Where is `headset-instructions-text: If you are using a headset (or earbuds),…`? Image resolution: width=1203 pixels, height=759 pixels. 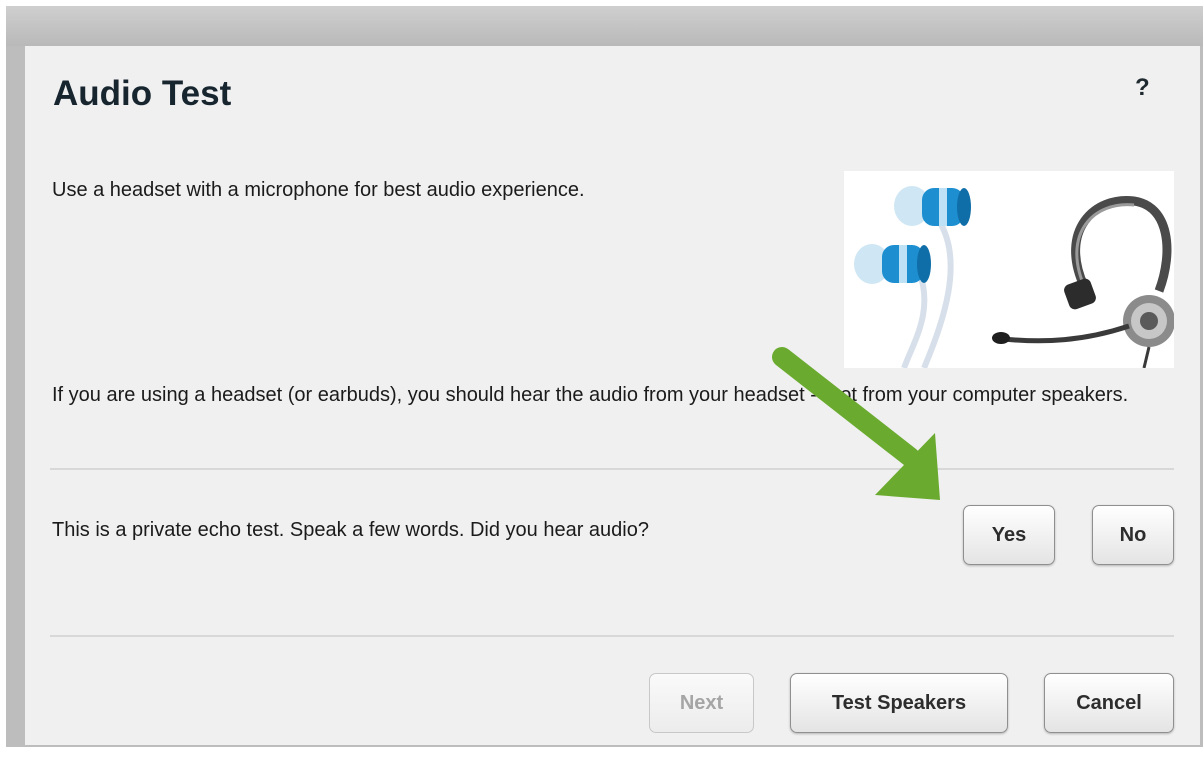 headset-instructions-text: If you are using a headset (or earbuds),… is located at coordinates (590, 395).